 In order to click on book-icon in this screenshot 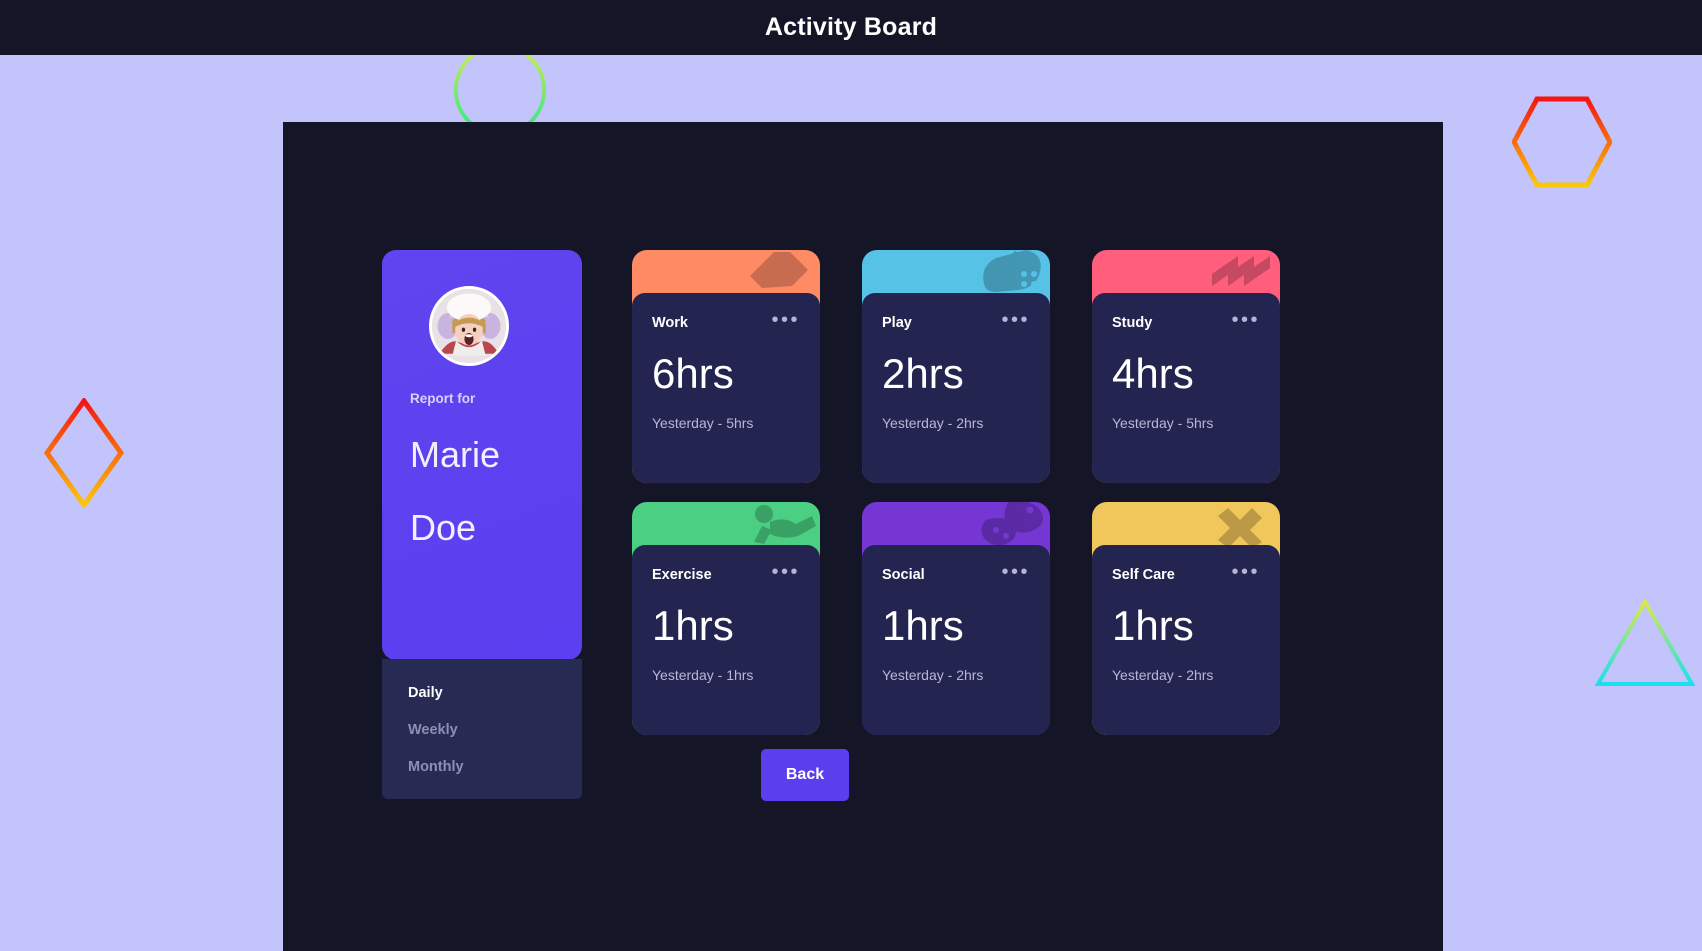, I will do `click(1241, 273)`.